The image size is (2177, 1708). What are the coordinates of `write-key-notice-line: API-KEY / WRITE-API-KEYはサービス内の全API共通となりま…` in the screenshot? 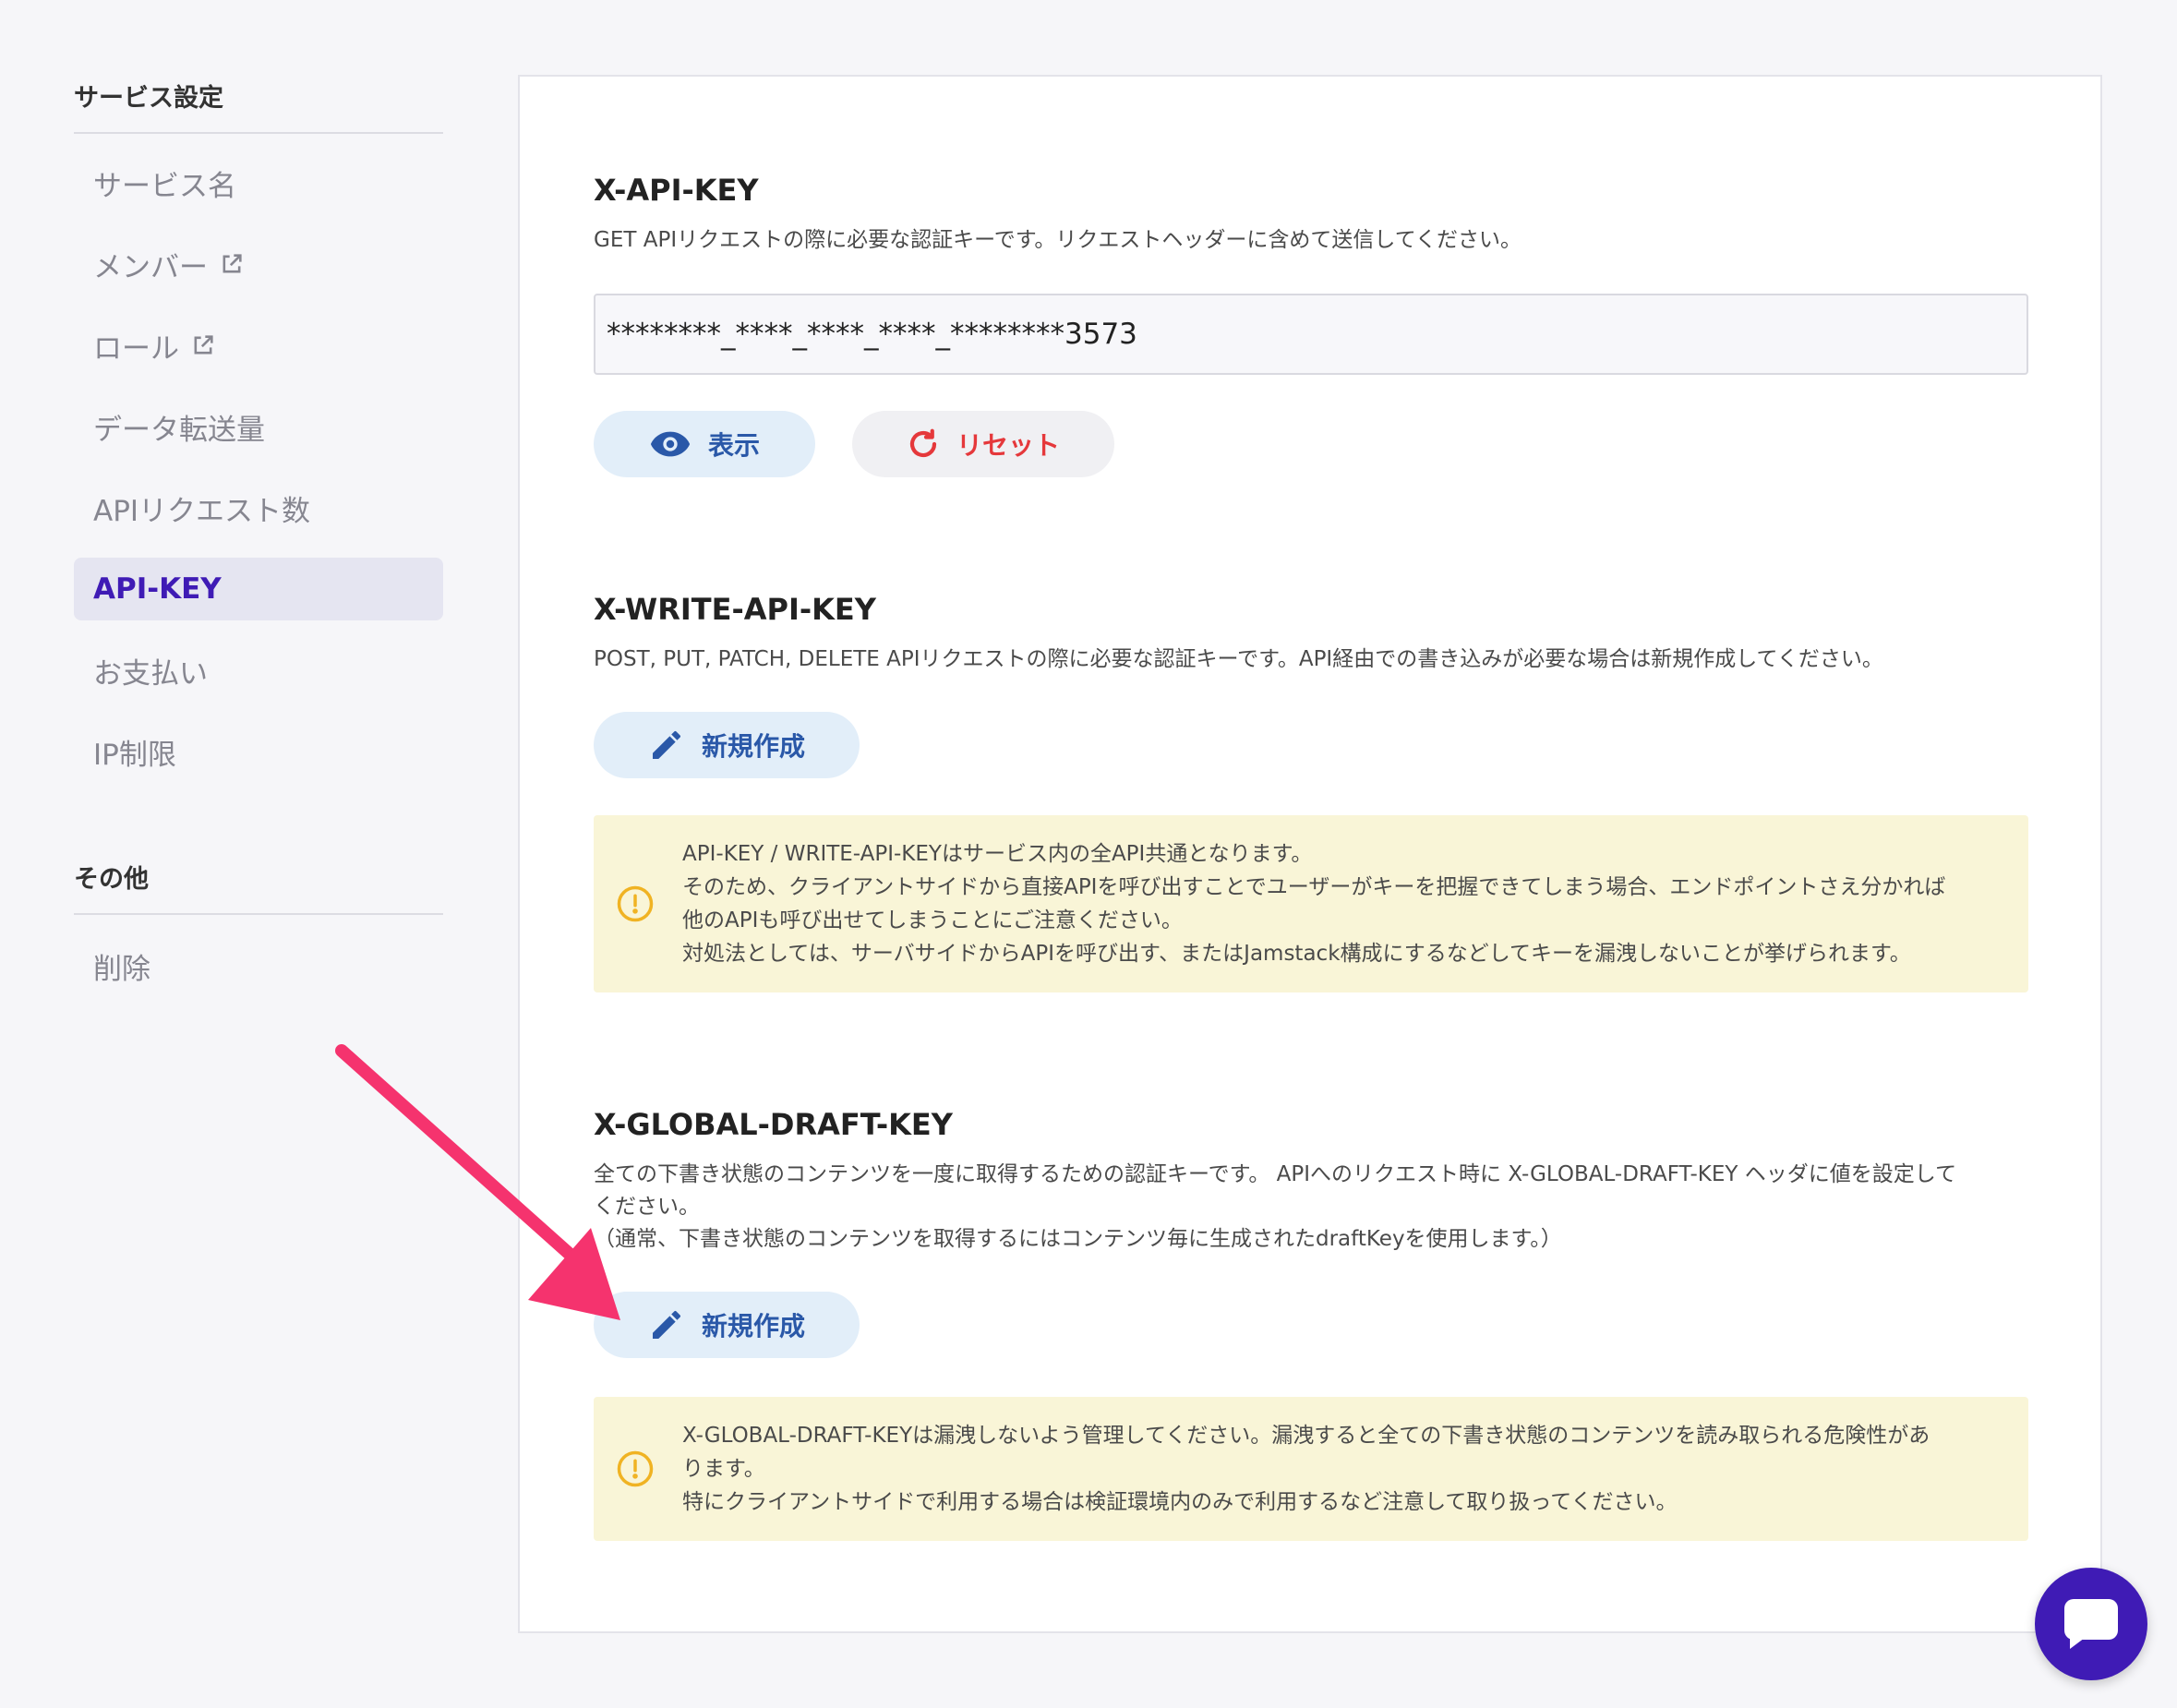 It's located at (997, 854).